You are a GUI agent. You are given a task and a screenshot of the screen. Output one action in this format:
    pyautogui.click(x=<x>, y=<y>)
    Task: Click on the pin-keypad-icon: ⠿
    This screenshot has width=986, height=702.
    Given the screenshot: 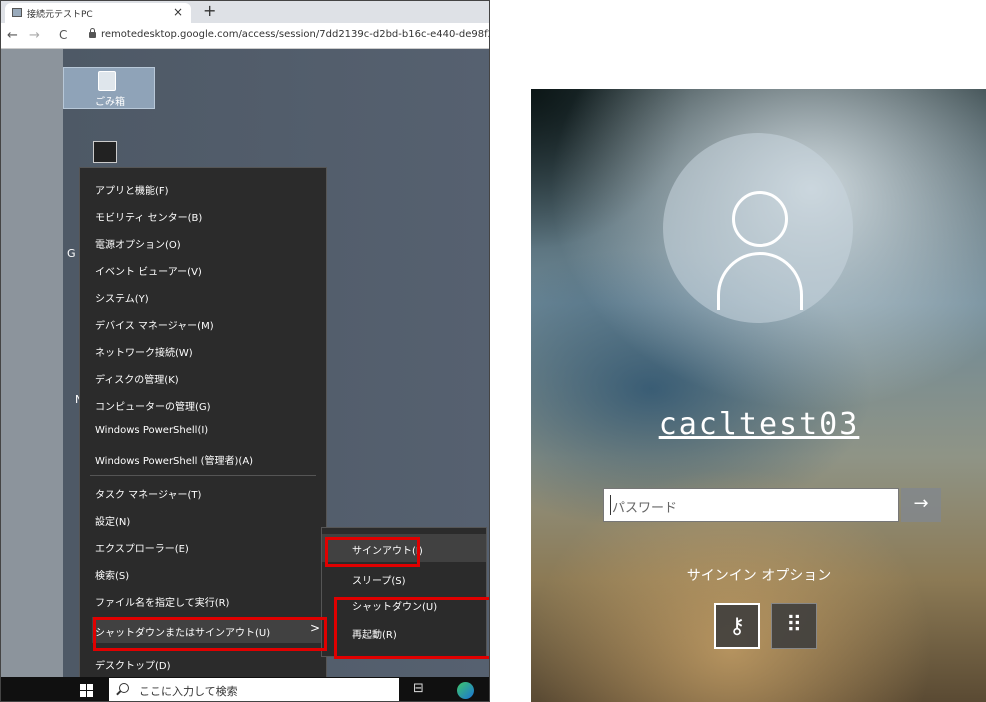 What is the action you would take?
    pyautogui.click(x=794, y=626)
    